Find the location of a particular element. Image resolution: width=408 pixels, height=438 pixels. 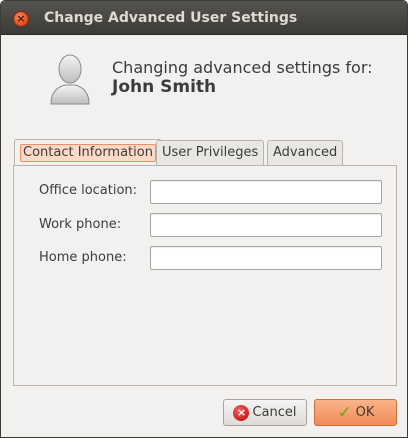

tab-label: Contact Information is located at coordinates (88, 153).